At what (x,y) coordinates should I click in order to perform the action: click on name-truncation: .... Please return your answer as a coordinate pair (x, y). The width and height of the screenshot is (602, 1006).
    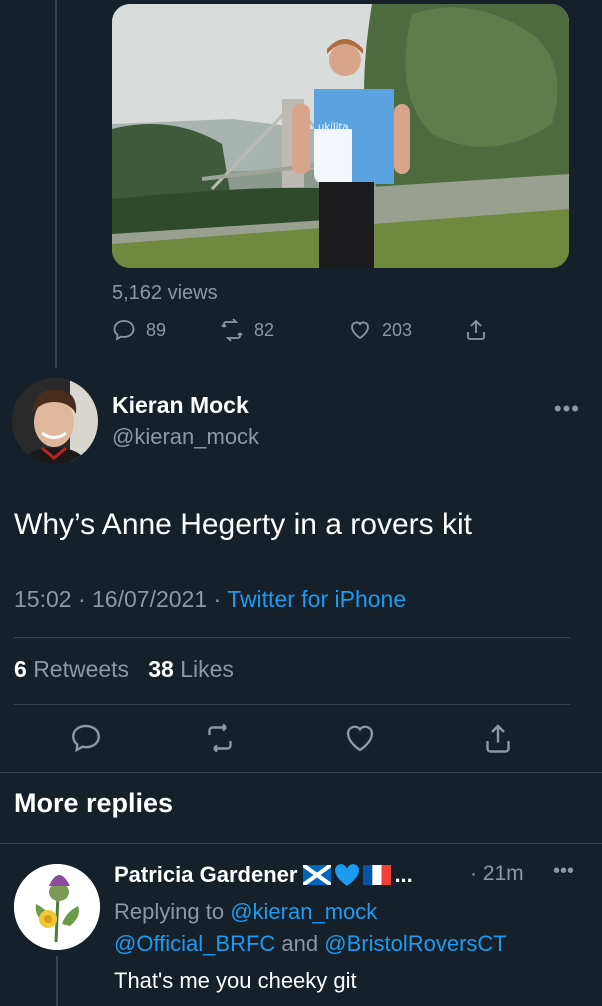
    Looking at the image, I should click on (403, 874).